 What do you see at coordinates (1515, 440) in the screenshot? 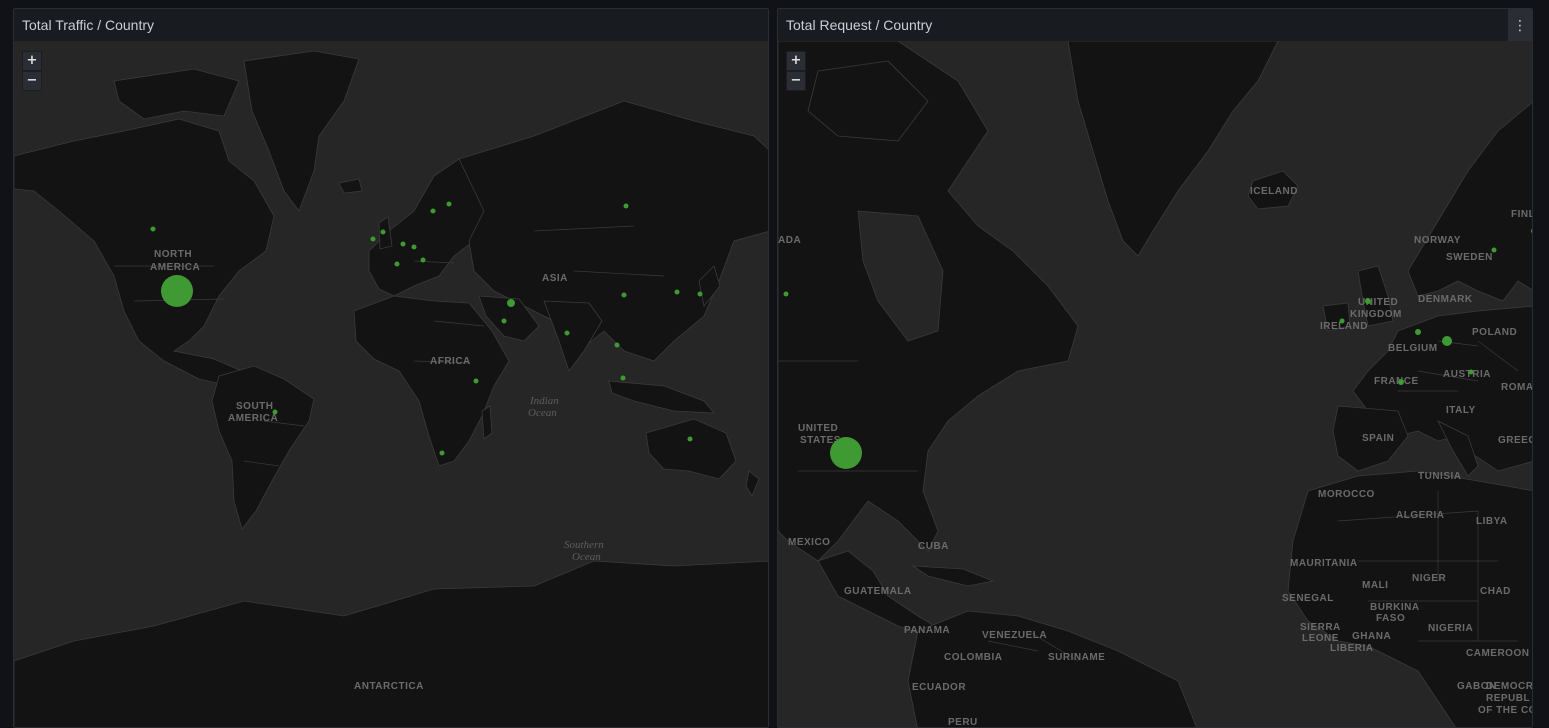
I see `label-greece: GREEC` at bounding box center [1515, 440].